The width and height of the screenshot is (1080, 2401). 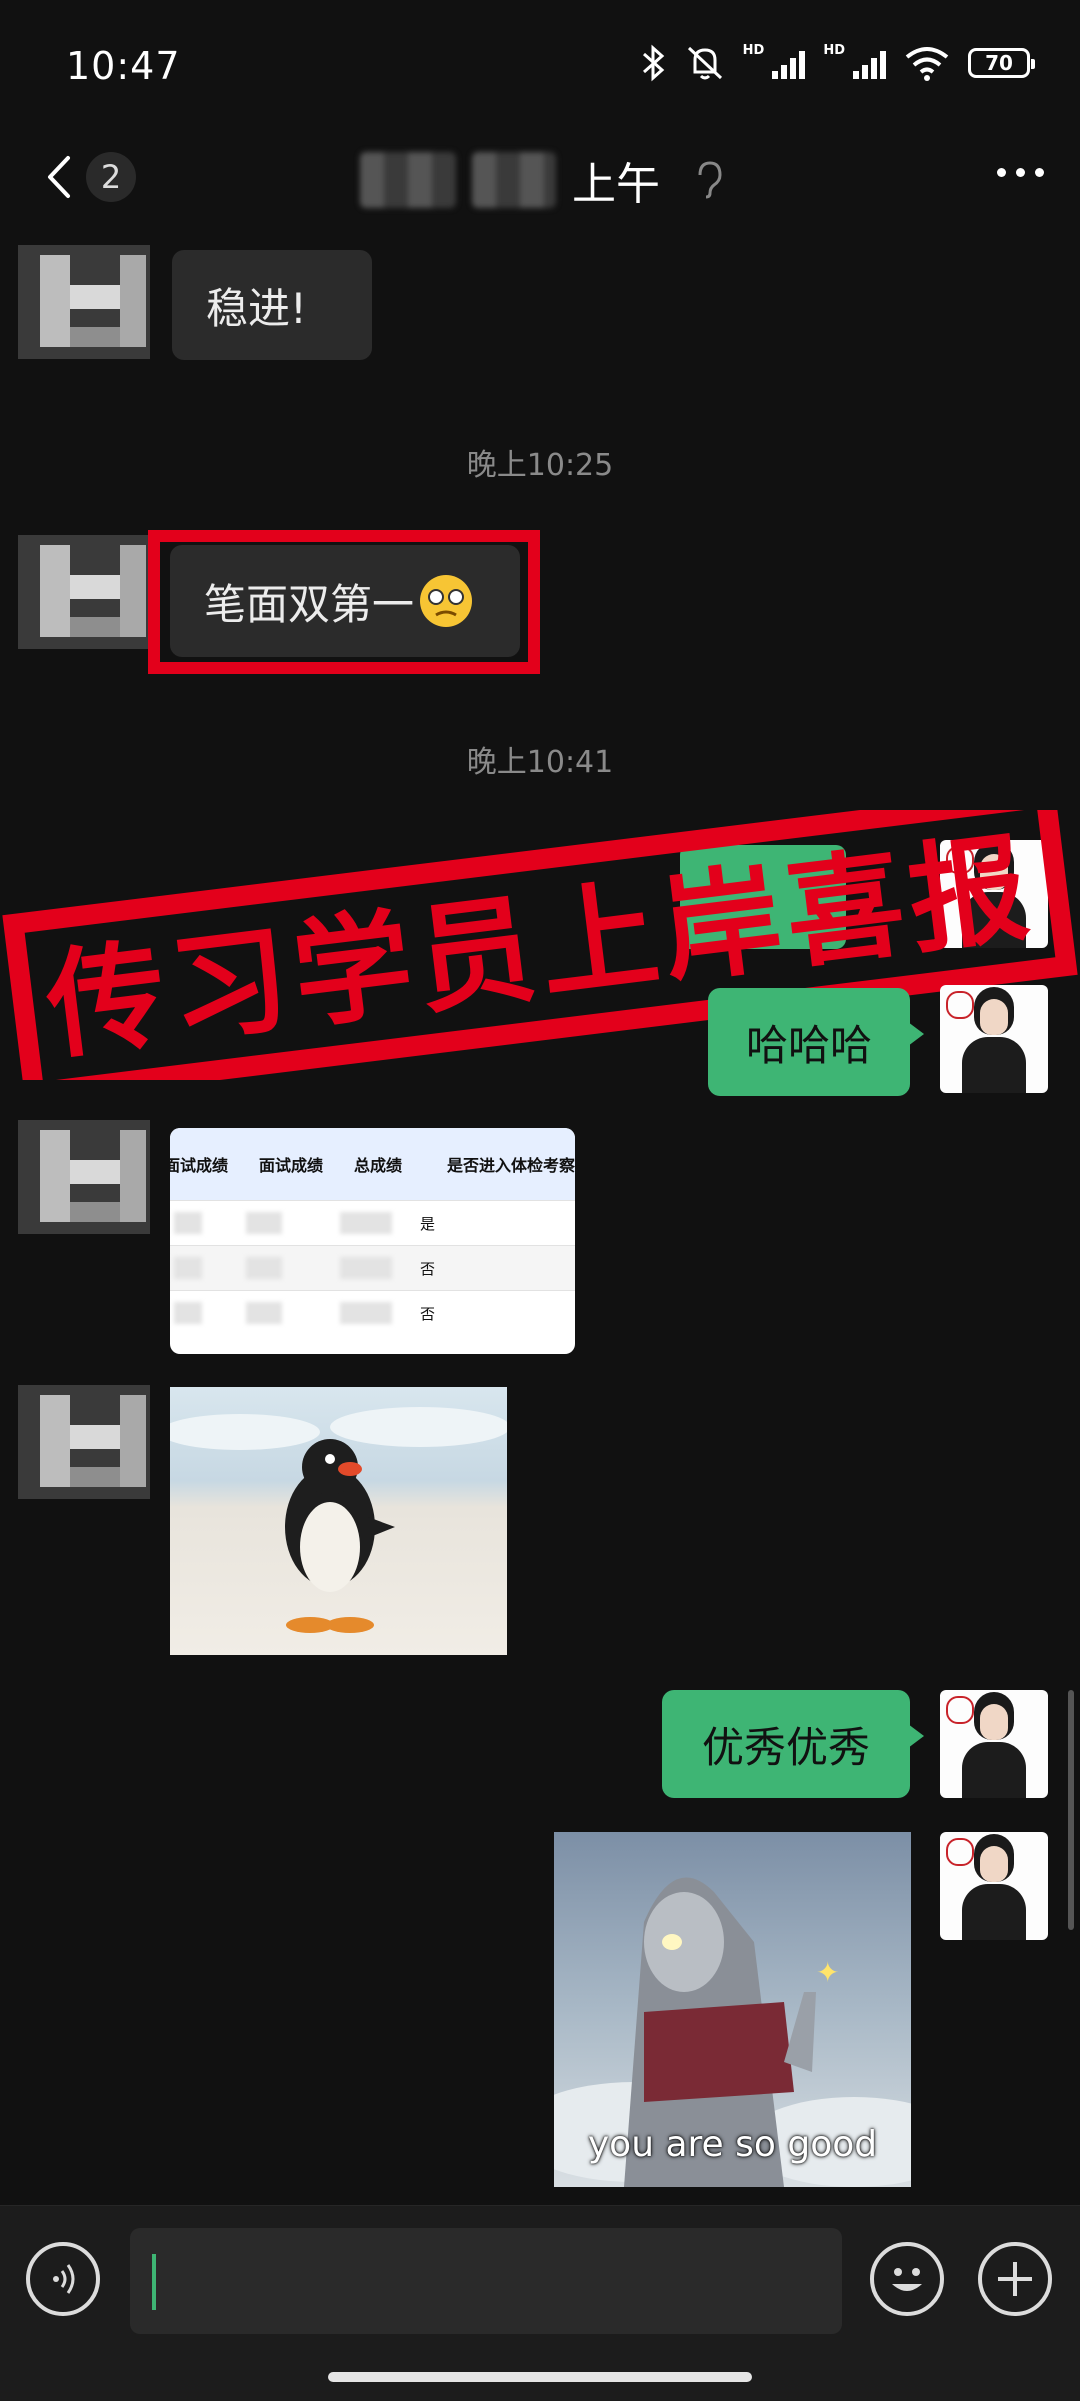 What do you see at coordinates (540, 465) in the screenshot?
I see `message-timestamp: 晚上10:25` at bounding box center [540, 465].